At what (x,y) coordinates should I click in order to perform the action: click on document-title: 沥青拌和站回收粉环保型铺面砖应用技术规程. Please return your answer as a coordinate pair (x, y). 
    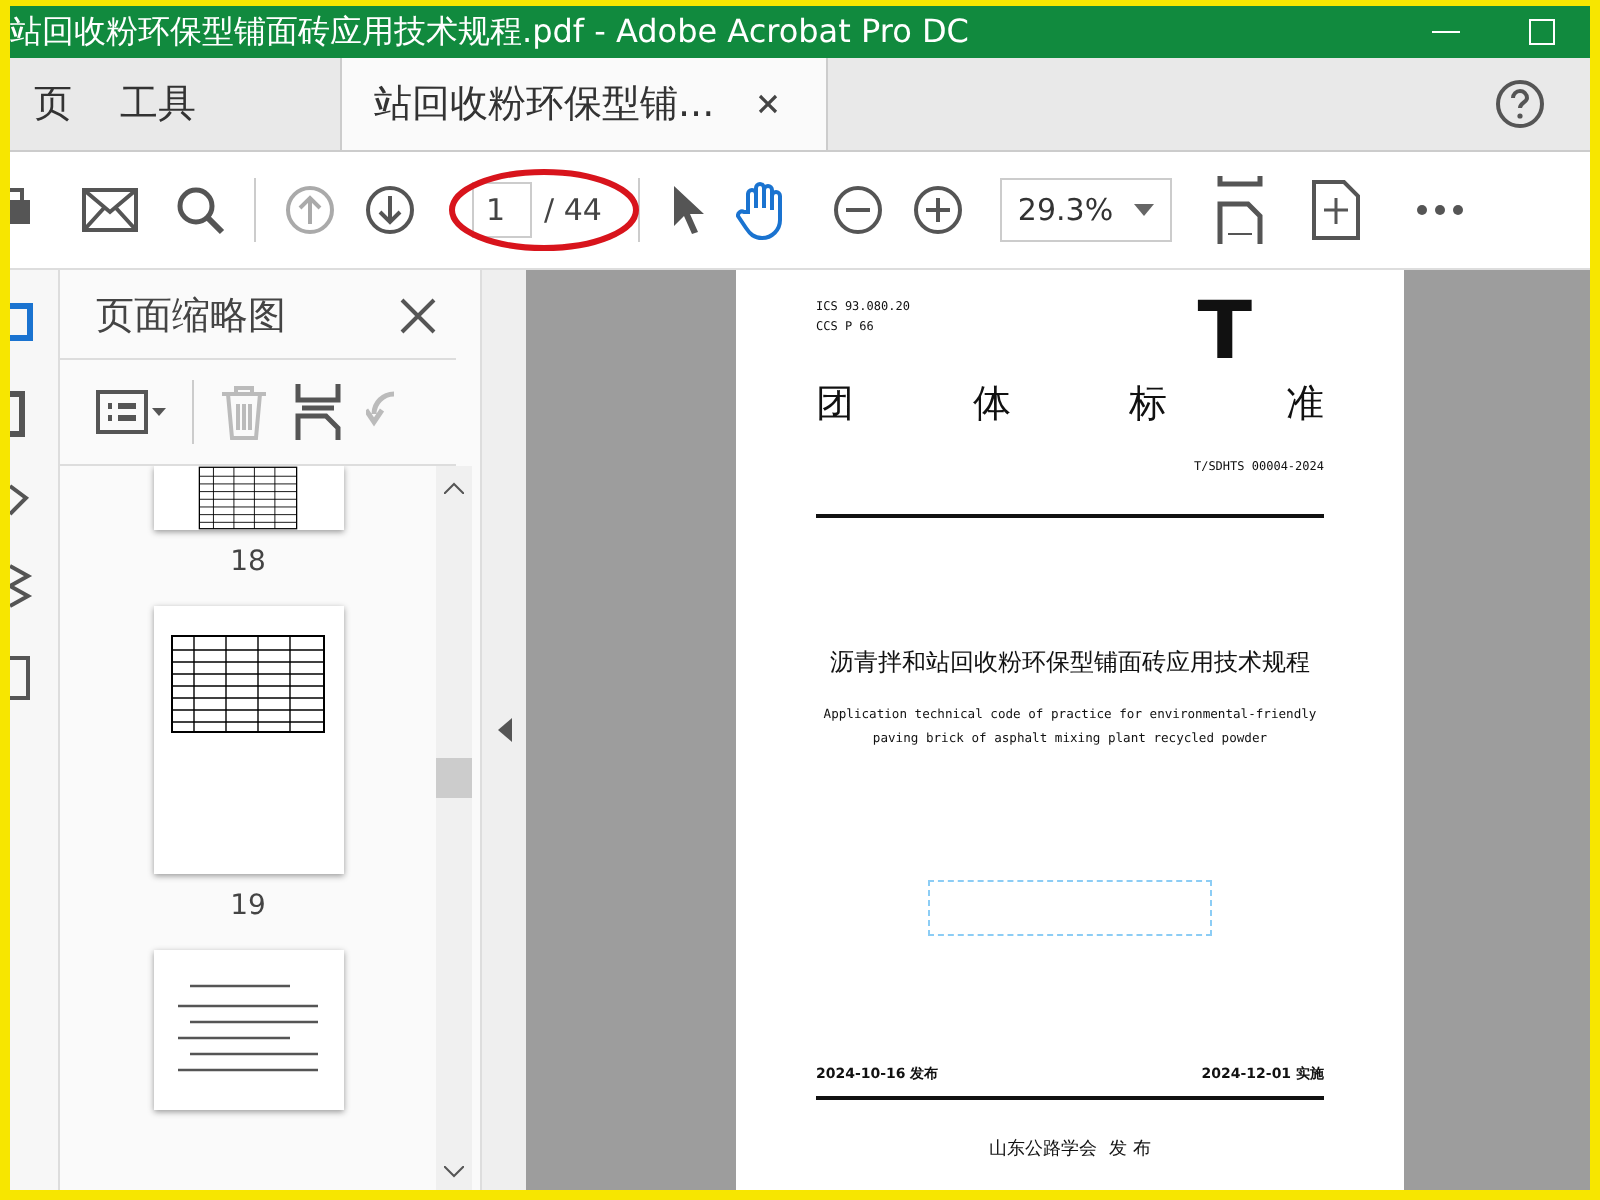
    Looking at the image, I should click on (1070, 663).